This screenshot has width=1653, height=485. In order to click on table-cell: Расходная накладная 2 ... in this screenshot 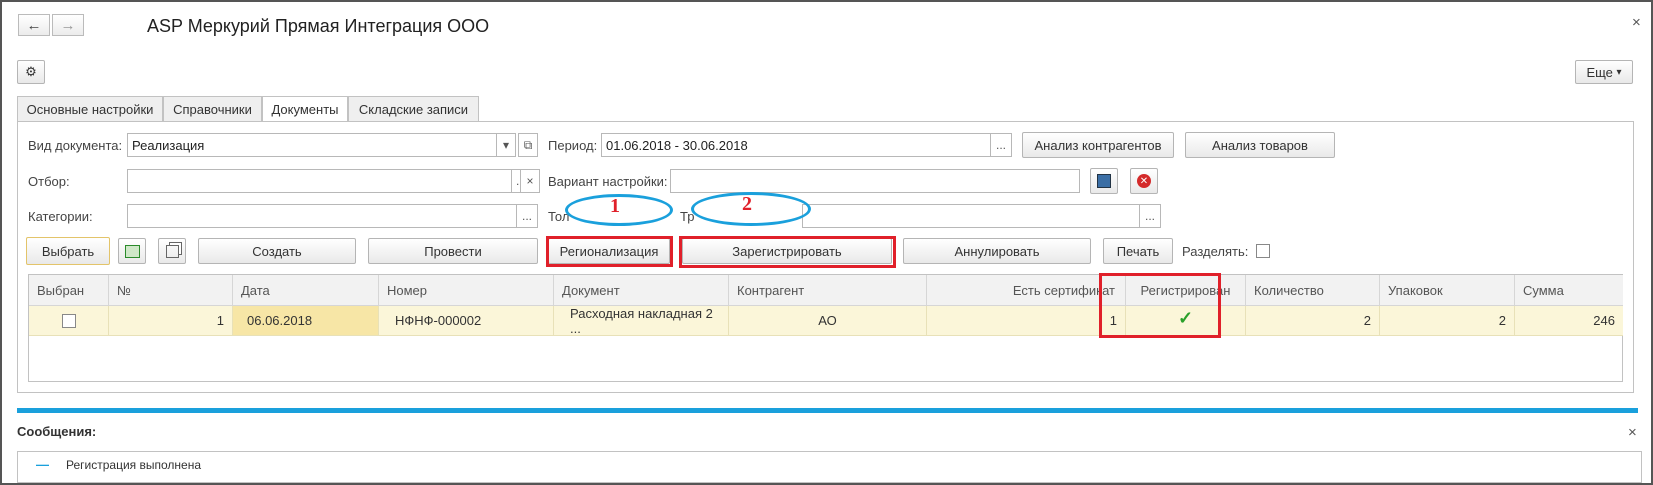, I will do `click(641, 321)`.